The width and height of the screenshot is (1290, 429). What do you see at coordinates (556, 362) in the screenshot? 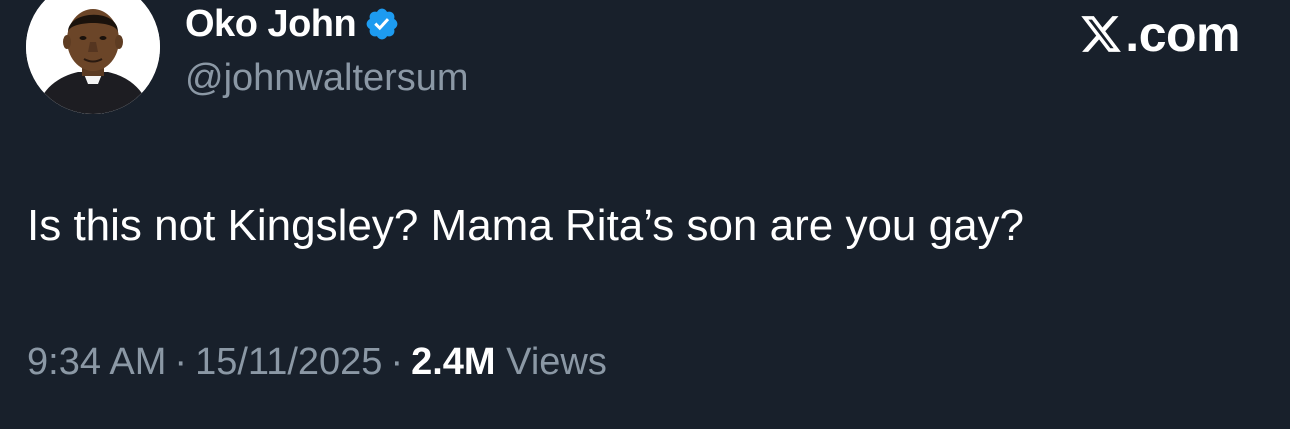
I see `views-label: Views` at bounding box center [556, 362].